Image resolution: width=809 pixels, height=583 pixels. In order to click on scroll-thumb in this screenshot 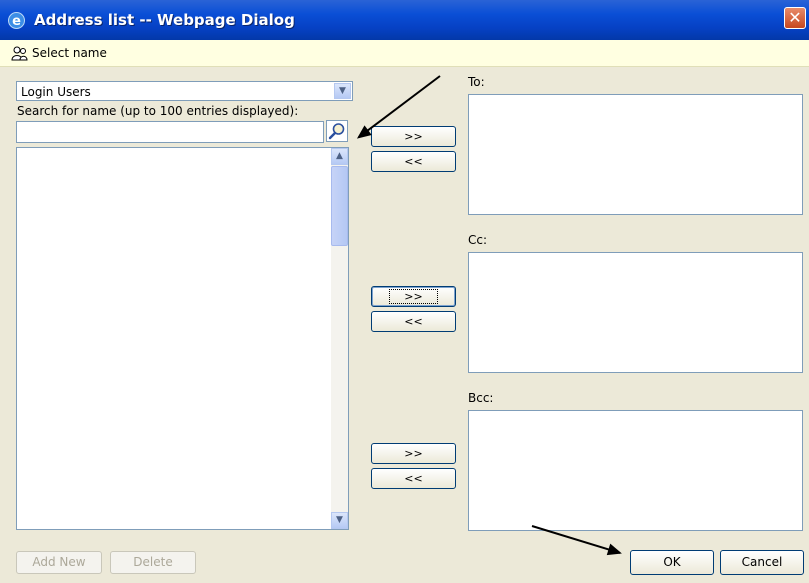, I will do `click(339, 206)`.